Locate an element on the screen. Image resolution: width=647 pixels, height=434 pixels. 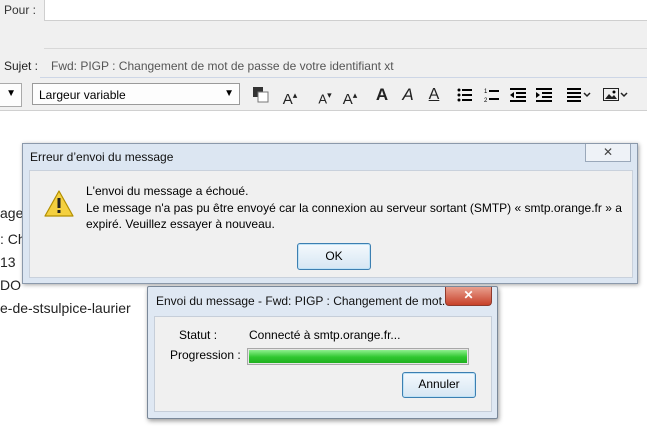
bold-label: A is located at coordinates (382, 94).